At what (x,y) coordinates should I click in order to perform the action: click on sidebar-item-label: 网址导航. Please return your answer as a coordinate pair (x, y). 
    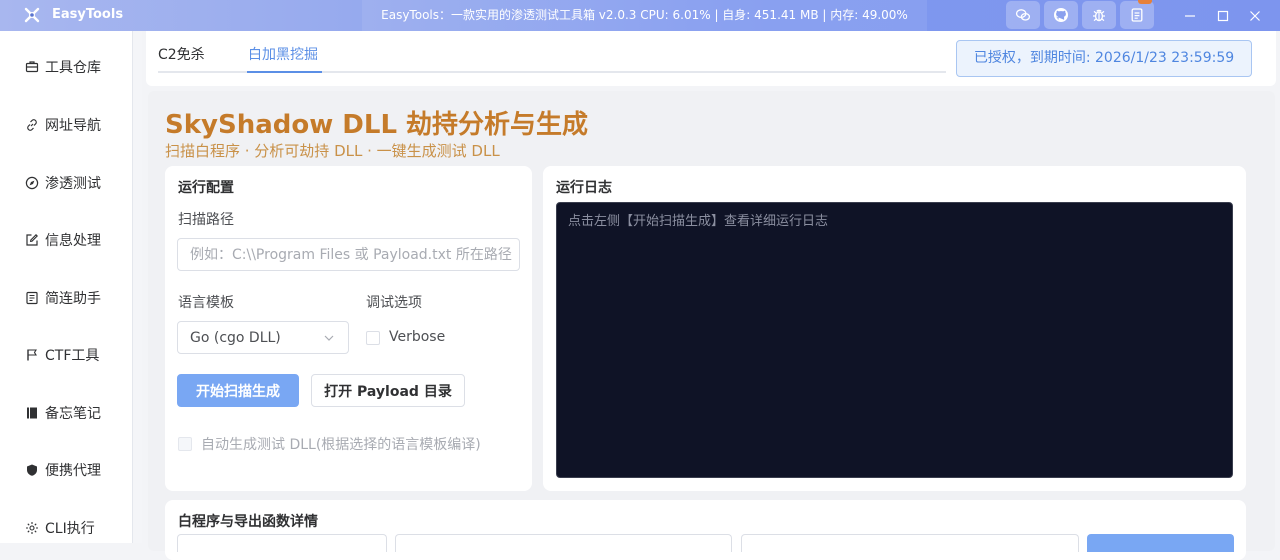
    Looking at the image, I should click on (73, 126).